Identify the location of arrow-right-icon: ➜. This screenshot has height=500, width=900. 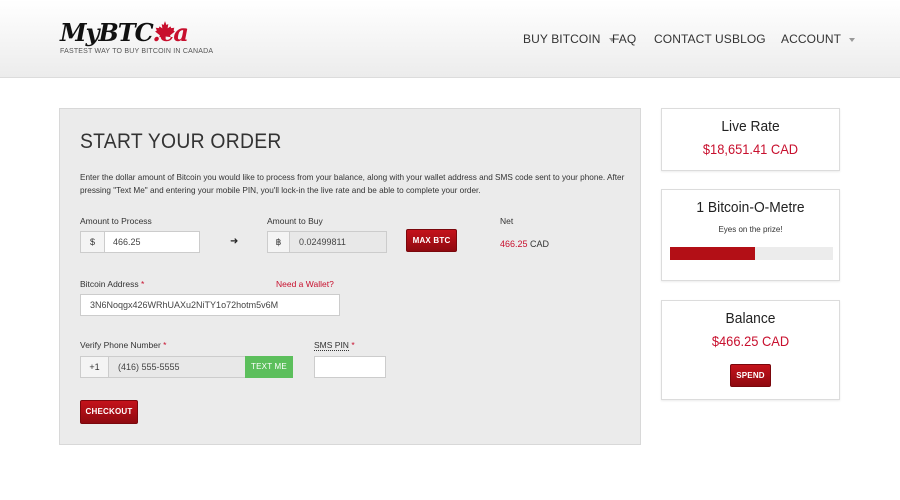
(234, 241).